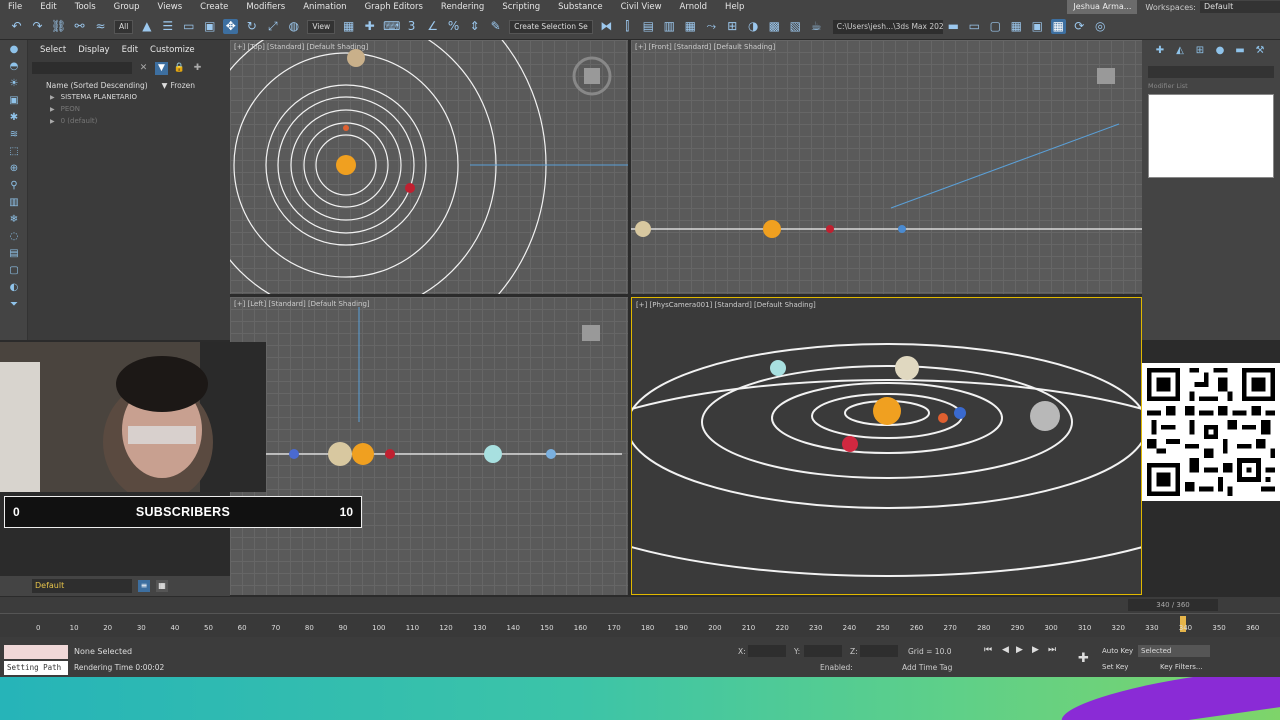  What do you see at coordinates (432, 26) in the screenshot?
I see `angle-snap-icon: ∠` at bounding box center [432, 26].